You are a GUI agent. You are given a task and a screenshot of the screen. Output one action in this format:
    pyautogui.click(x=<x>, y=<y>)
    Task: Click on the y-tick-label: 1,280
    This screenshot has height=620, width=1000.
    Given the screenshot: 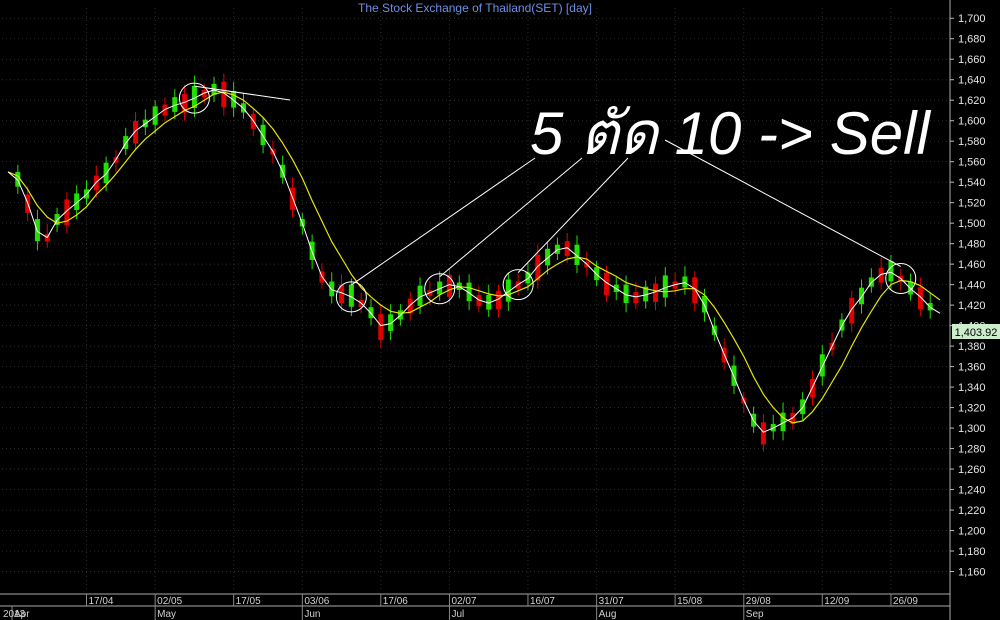 What is the action you would take?
    pyautogui.click(x=972, y=450)
    